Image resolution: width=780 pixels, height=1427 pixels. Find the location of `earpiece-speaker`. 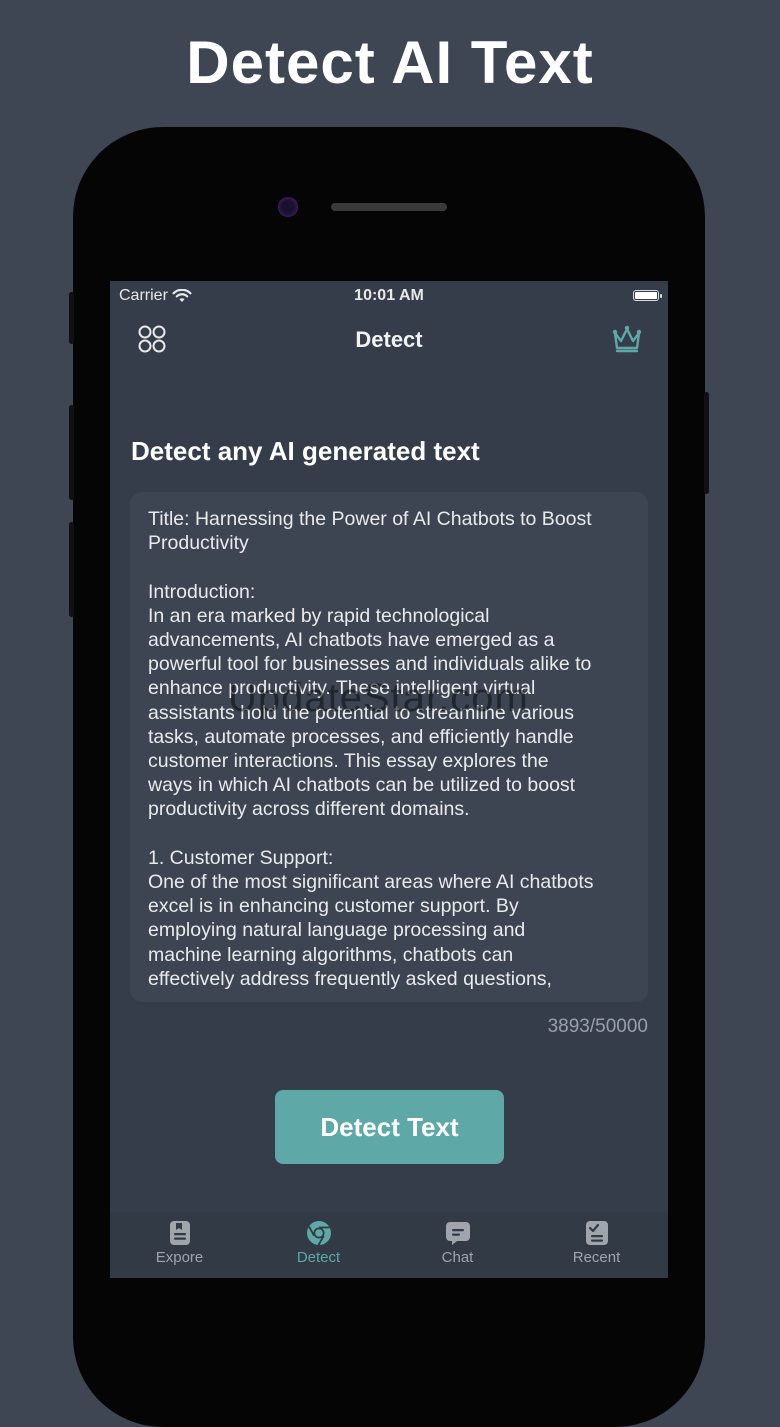

earpiece-speaker is located at coordinates (389, 207).